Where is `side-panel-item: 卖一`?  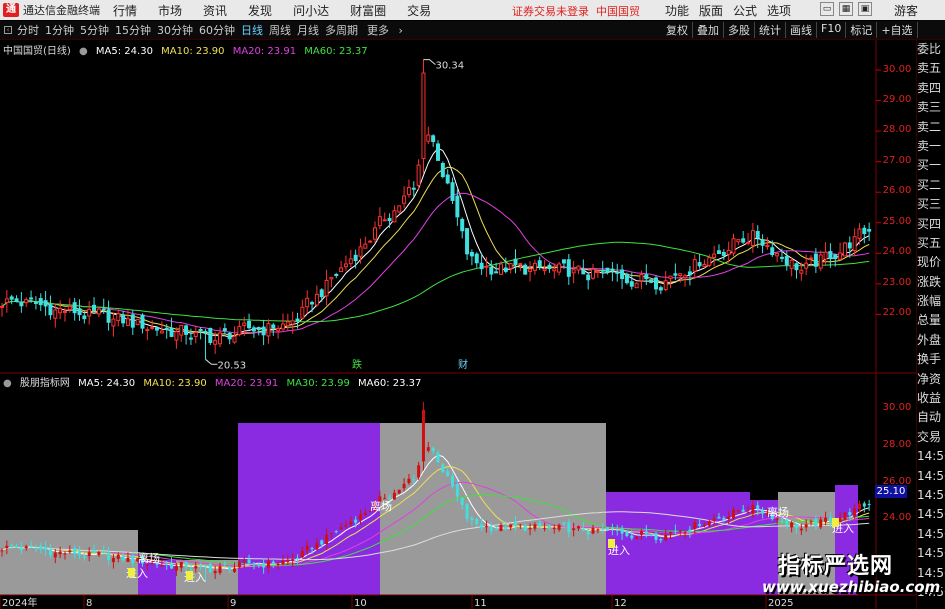 side-panel-item: 卖一 is located at coordinates (931, 146).